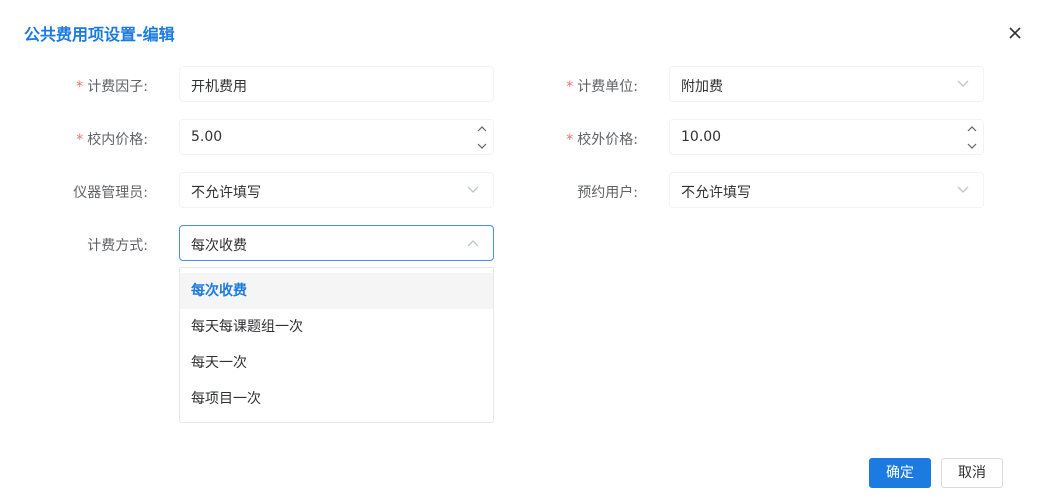 The width and height of the screenshot is (1047, 498). Describe the element at coordinates (207, 137) in the screenshot. I see `internal-price-value: 5.00` at that location.